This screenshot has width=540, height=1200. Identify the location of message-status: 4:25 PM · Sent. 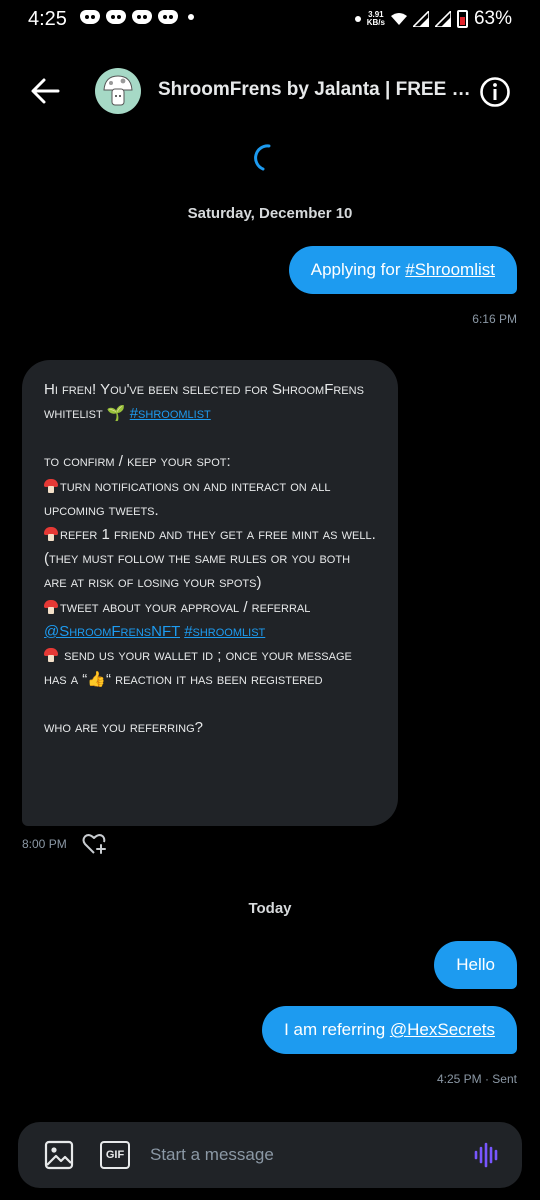
(476, 1079).